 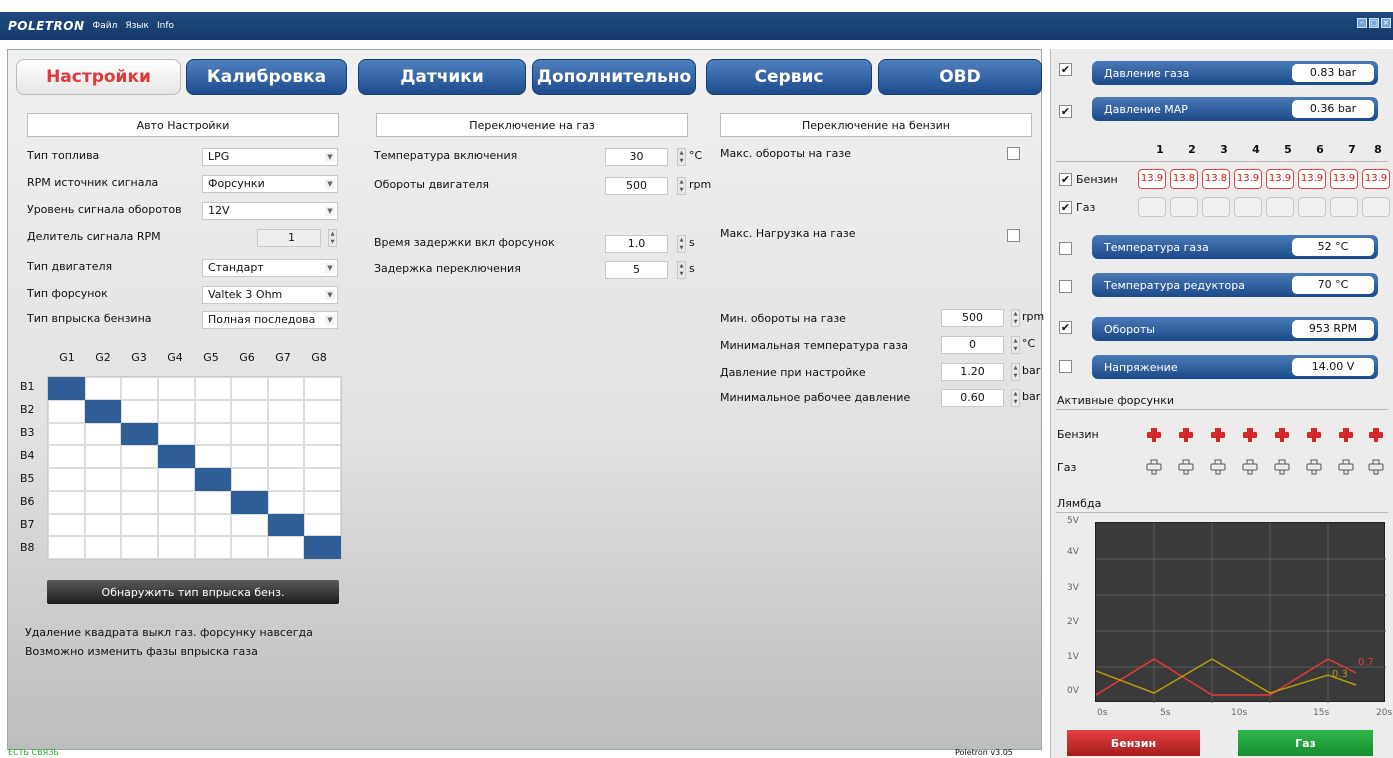 I want to click on injector-type-select: Valtek 3 Ohm ▼, so click(x=270, y=295).